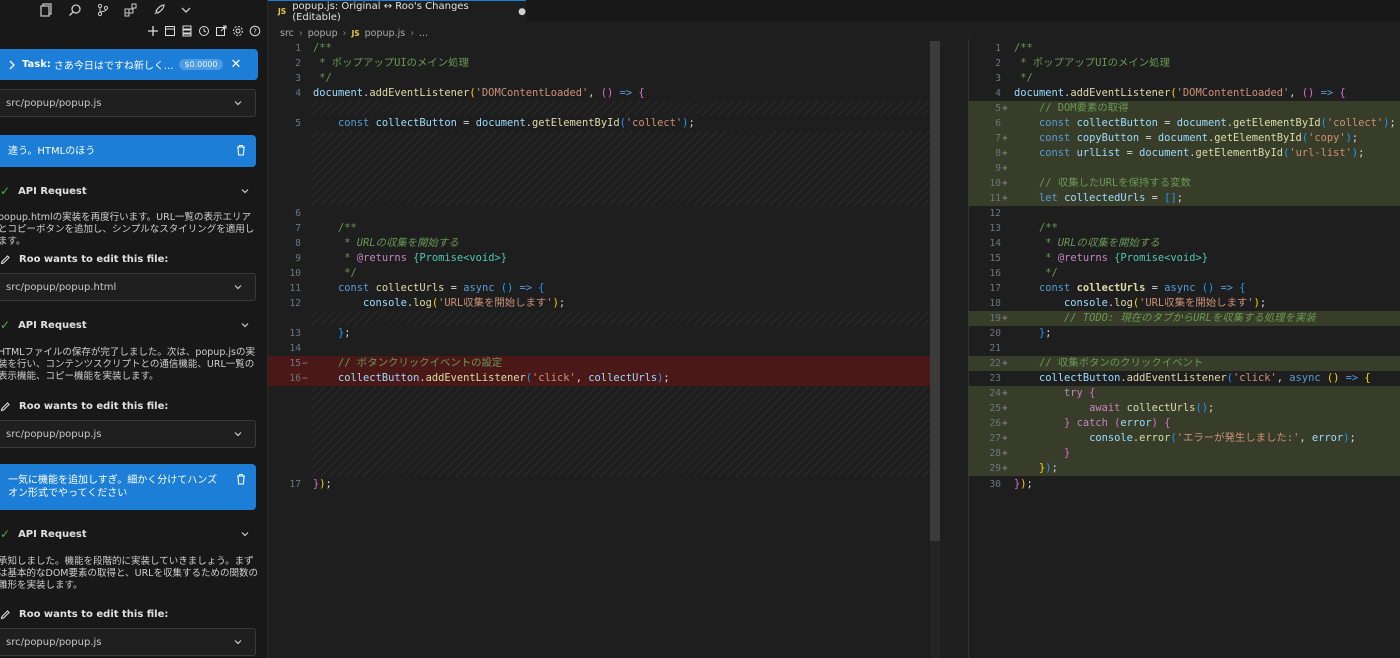 Image resolution: width=1400 pixels, height=658 pixels. Describe the element at coordinates (52, 151) in the screenshot. I see `user-message-text: 違う。HTMLのほう` at that location.